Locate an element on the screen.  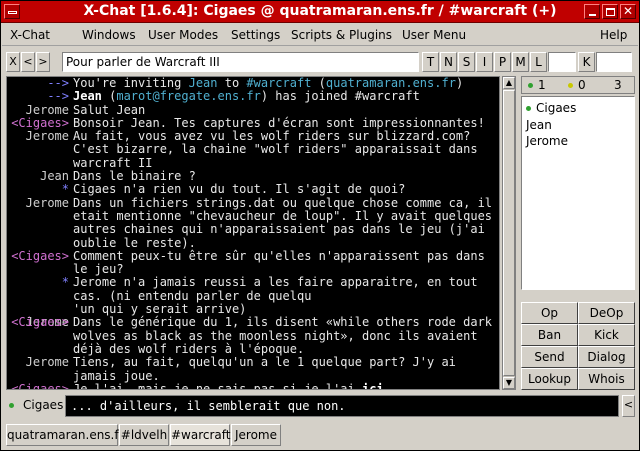
user-item-cigaes: Cigaes is located at coordinates (551, 108).